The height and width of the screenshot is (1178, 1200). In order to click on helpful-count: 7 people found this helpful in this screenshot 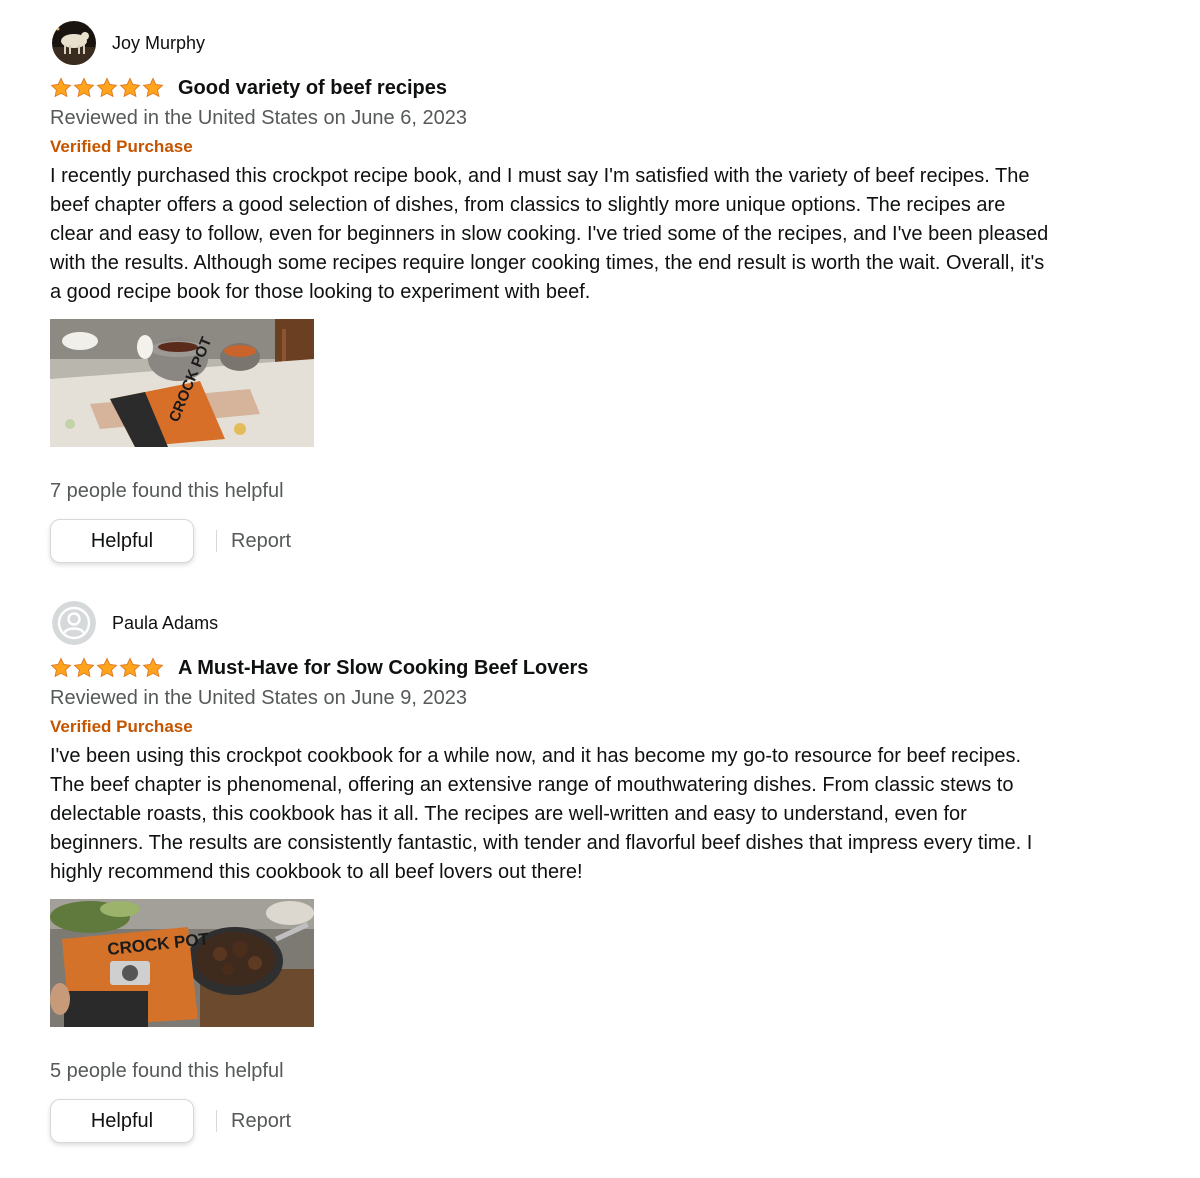, I will do `click(167, 491)`.